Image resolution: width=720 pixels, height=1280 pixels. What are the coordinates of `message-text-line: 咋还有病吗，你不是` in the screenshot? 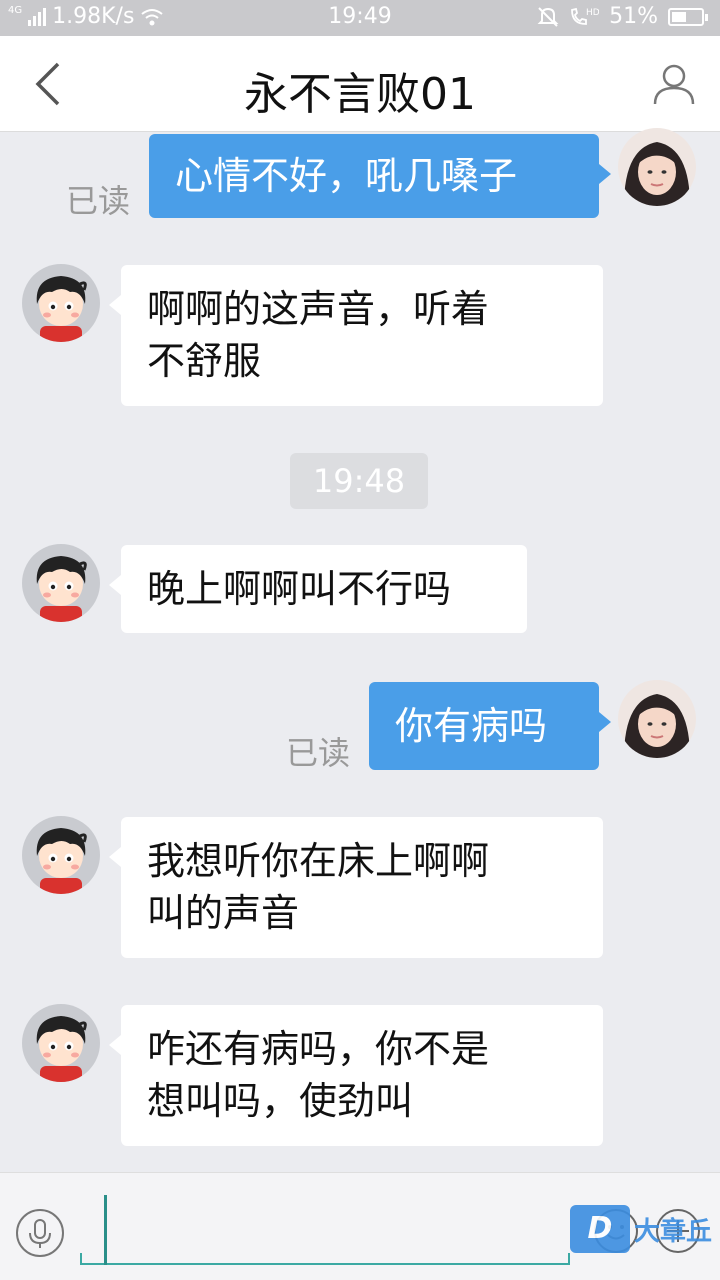 It's located at (318, 1049).